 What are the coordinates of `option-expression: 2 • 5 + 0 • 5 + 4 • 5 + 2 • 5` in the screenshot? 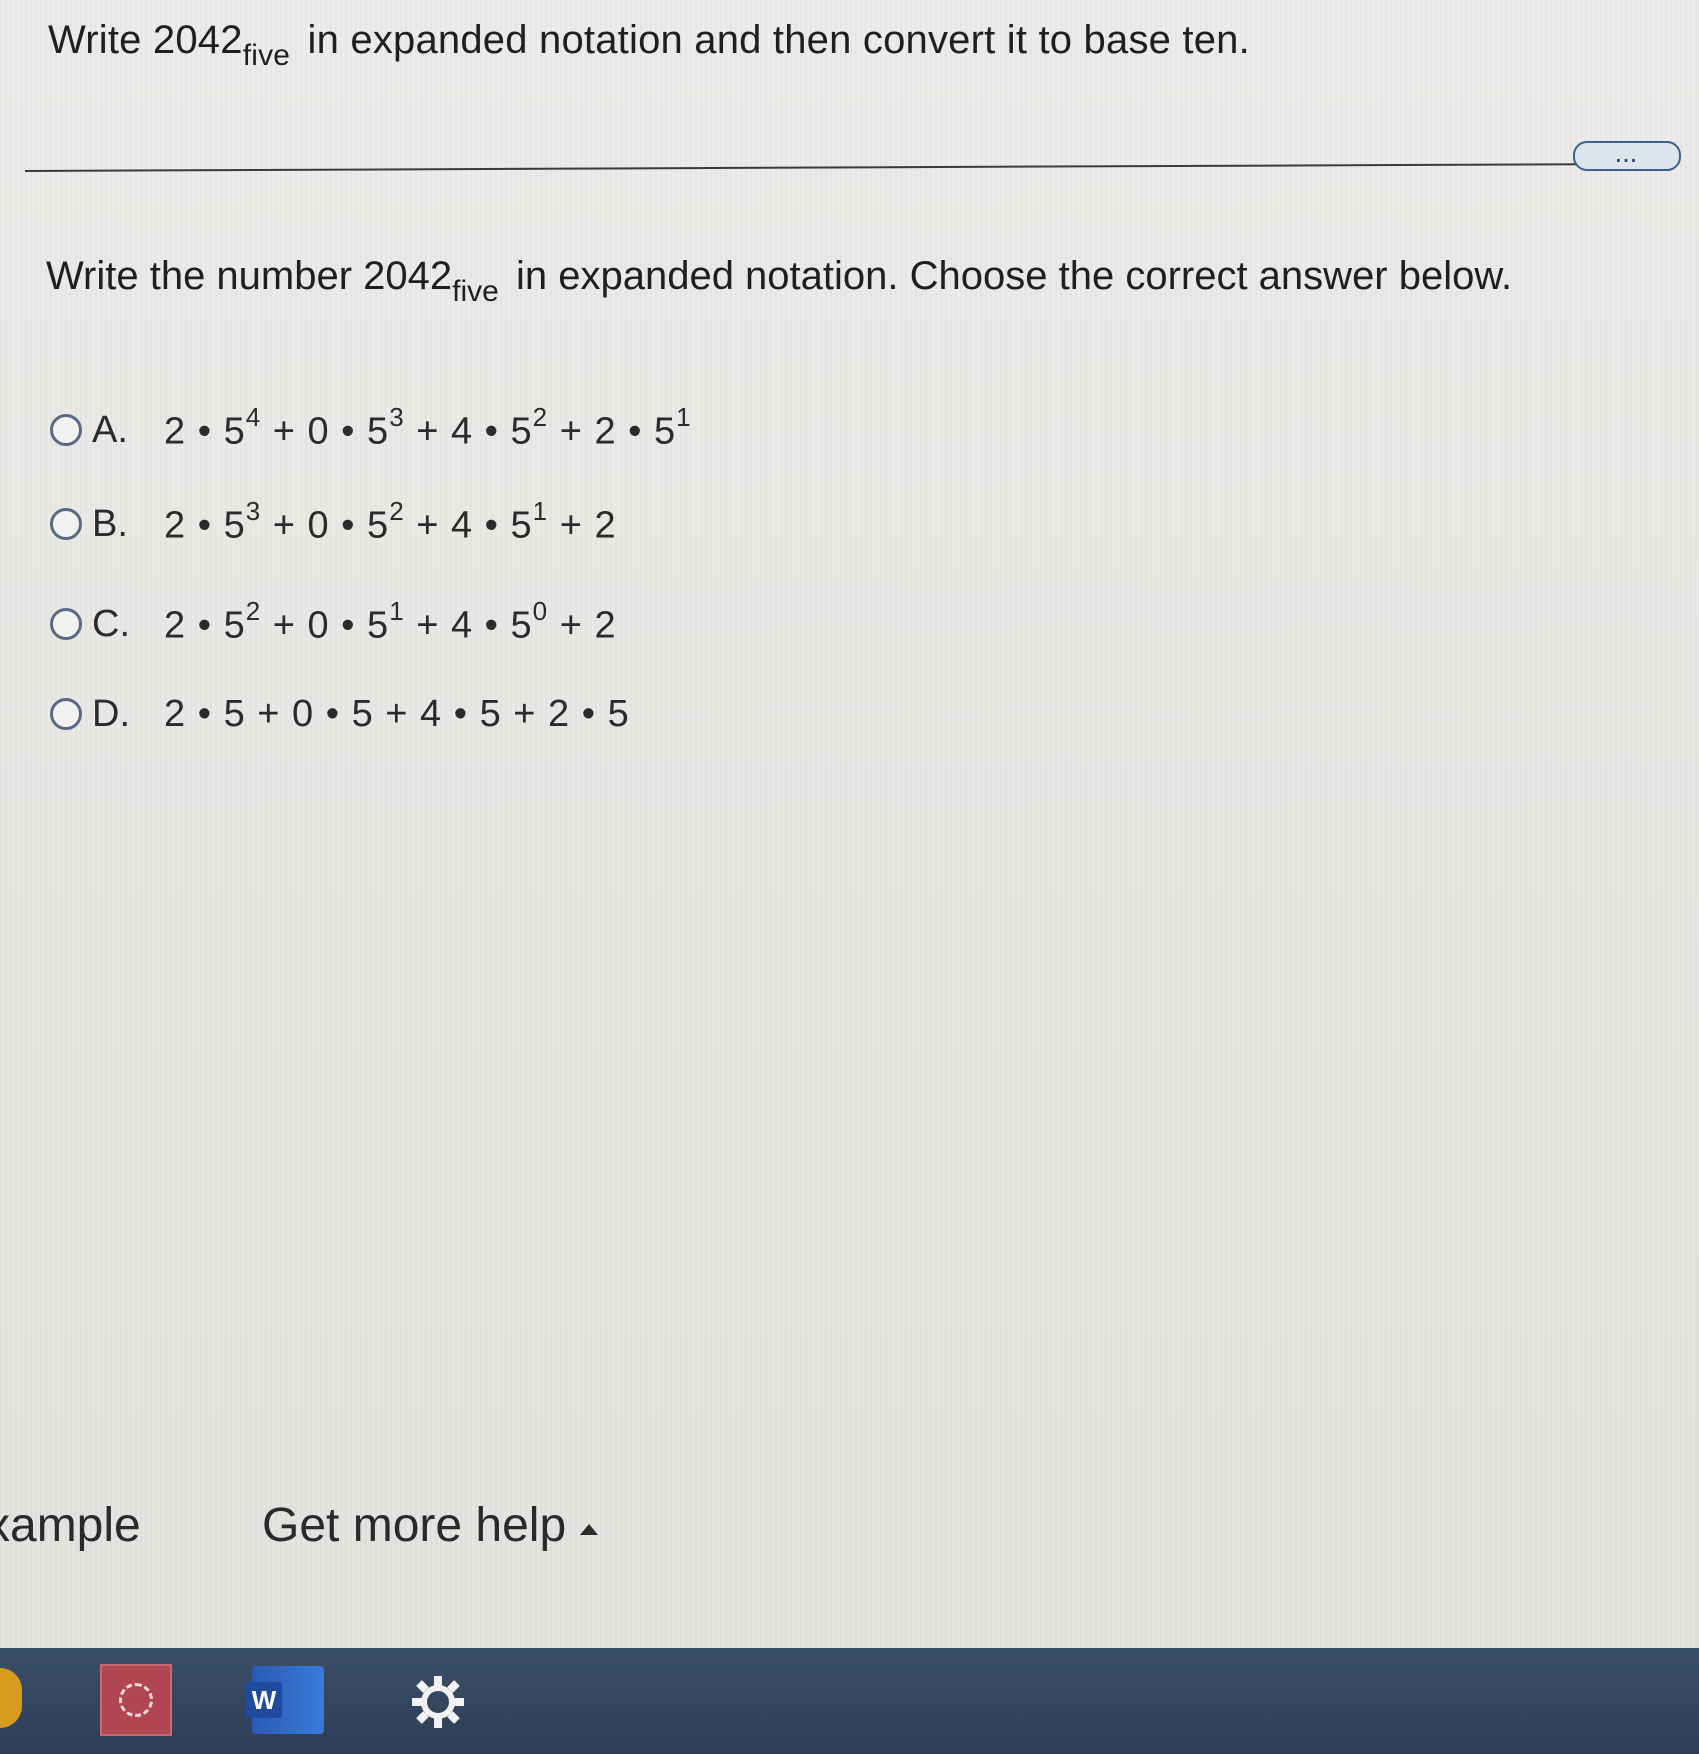 It's located at (397, 714).